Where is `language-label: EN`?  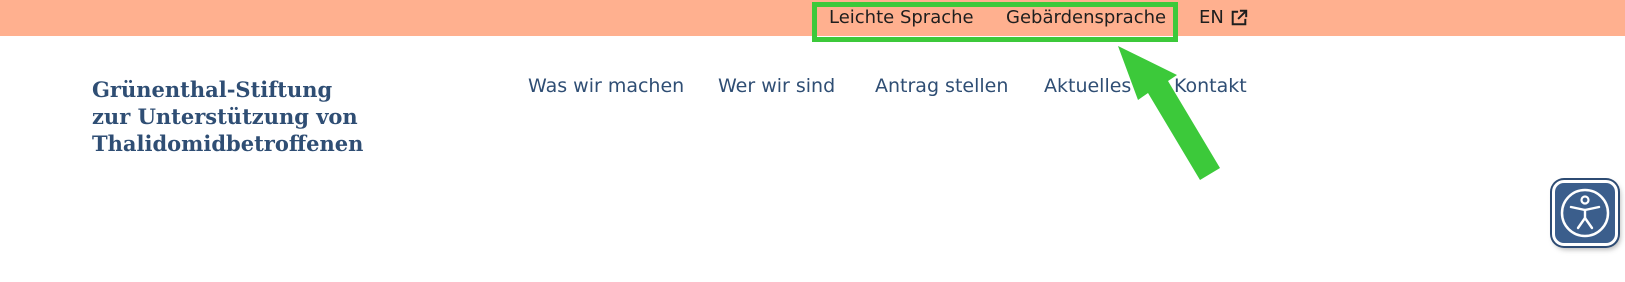
language-label: EN is located at coordinates (1211, 17).